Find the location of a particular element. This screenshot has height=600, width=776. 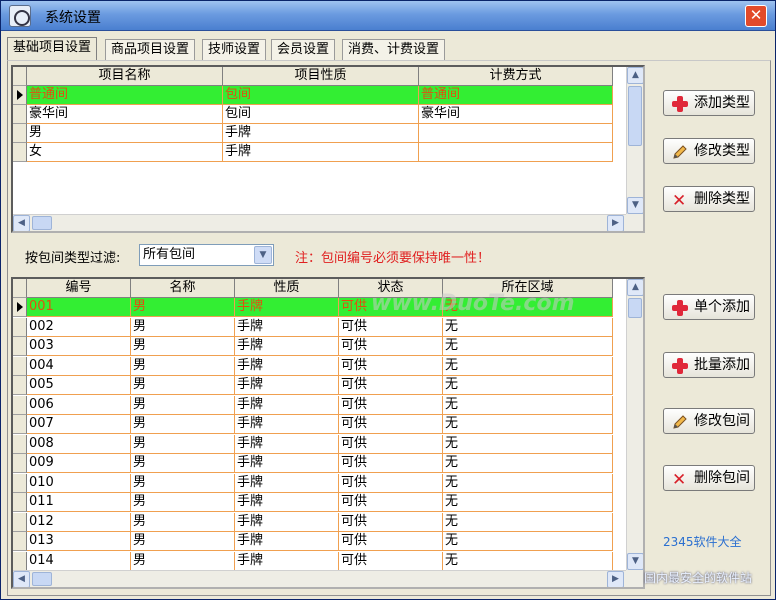

scroll-up-icon: ▲ is located at coordinates (635, 287).